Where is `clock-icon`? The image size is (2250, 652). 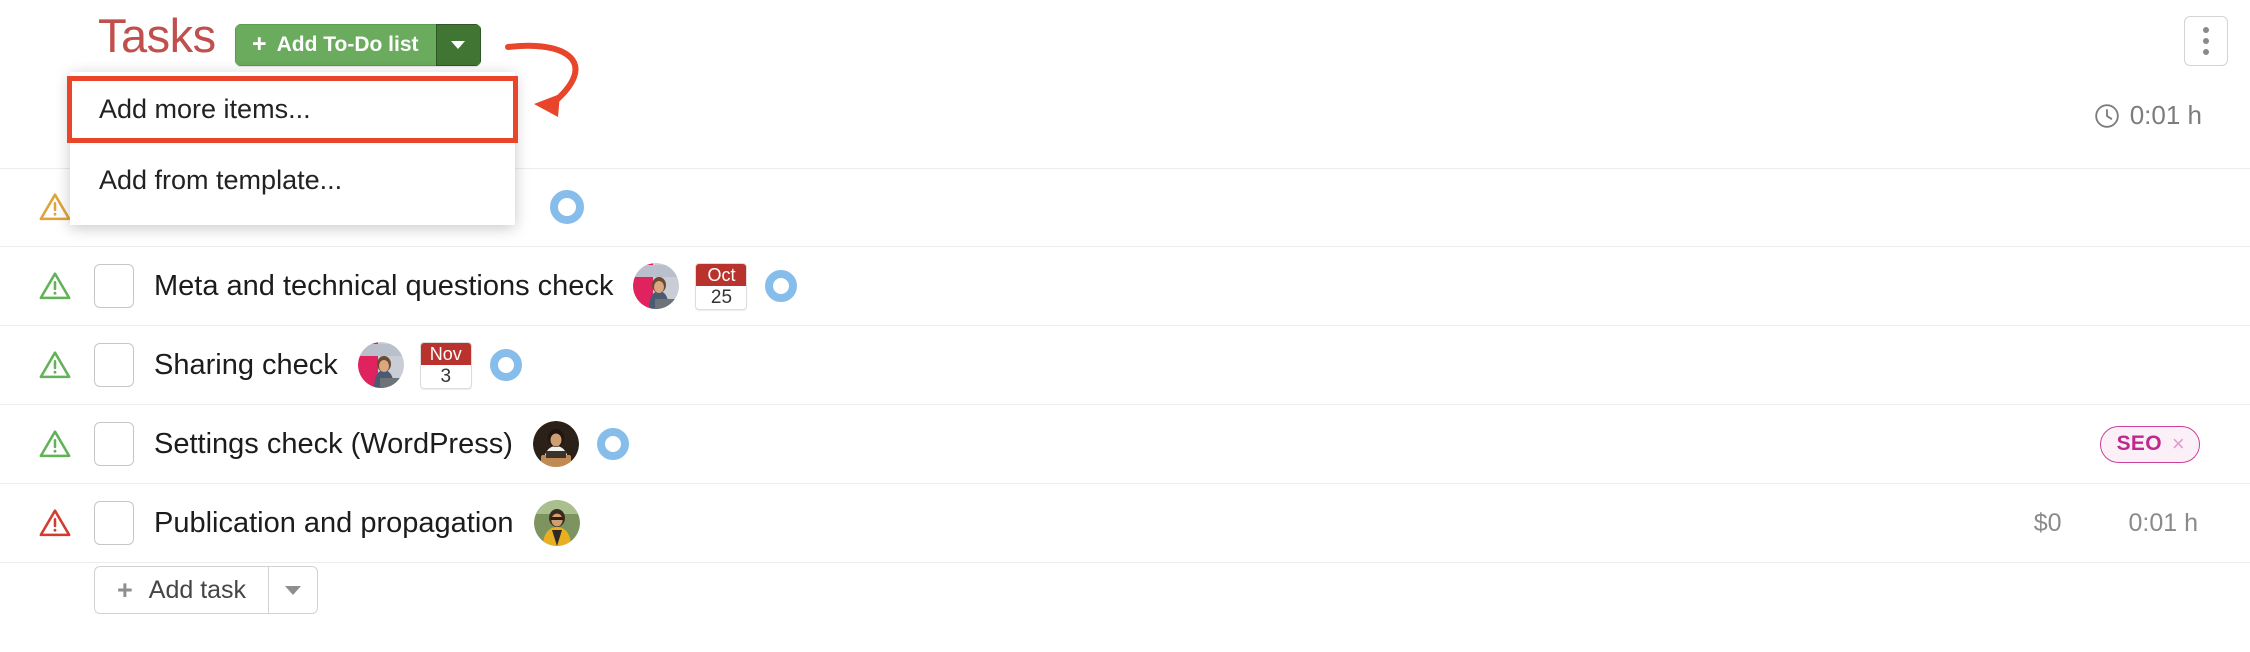
clock-icon is located at coordinates (2106, 115).